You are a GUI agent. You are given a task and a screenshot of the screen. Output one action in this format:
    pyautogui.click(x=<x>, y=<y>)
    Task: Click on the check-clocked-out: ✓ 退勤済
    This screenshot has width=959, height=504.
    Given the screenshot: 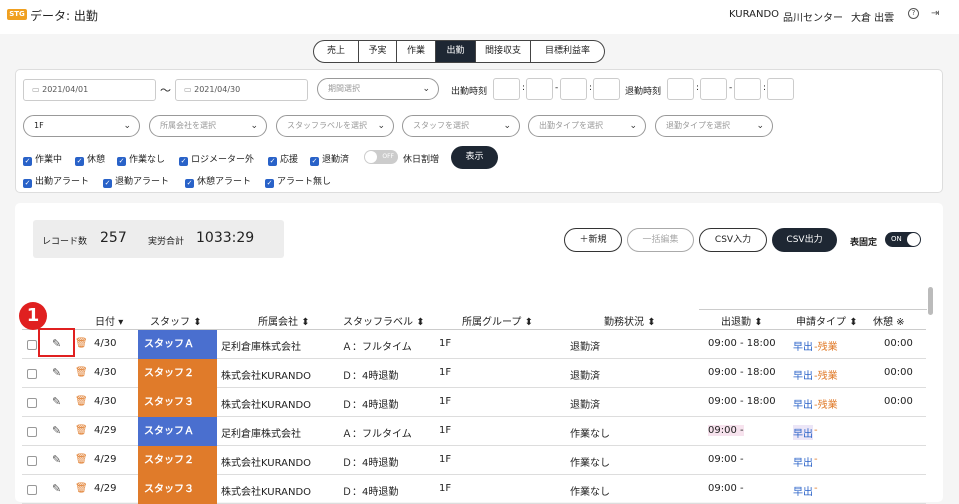 What is the action you would take?
    pyautogui.click(x=329, y=159)
    